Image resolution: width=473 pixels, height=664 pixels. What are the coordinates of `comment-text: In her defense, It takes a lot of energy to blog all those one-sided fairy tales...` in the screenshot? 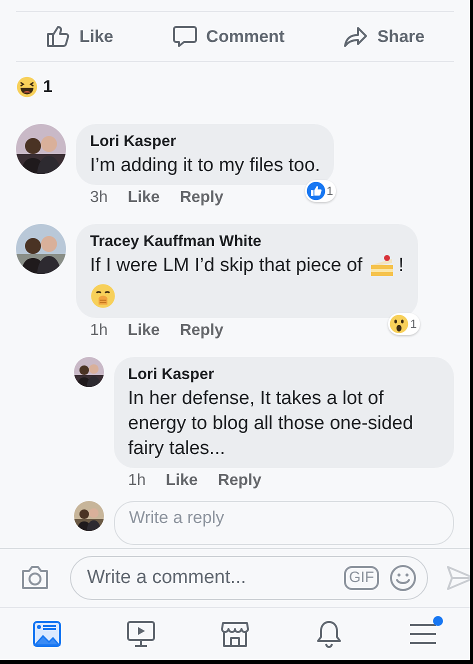 It's located at (271, 424).